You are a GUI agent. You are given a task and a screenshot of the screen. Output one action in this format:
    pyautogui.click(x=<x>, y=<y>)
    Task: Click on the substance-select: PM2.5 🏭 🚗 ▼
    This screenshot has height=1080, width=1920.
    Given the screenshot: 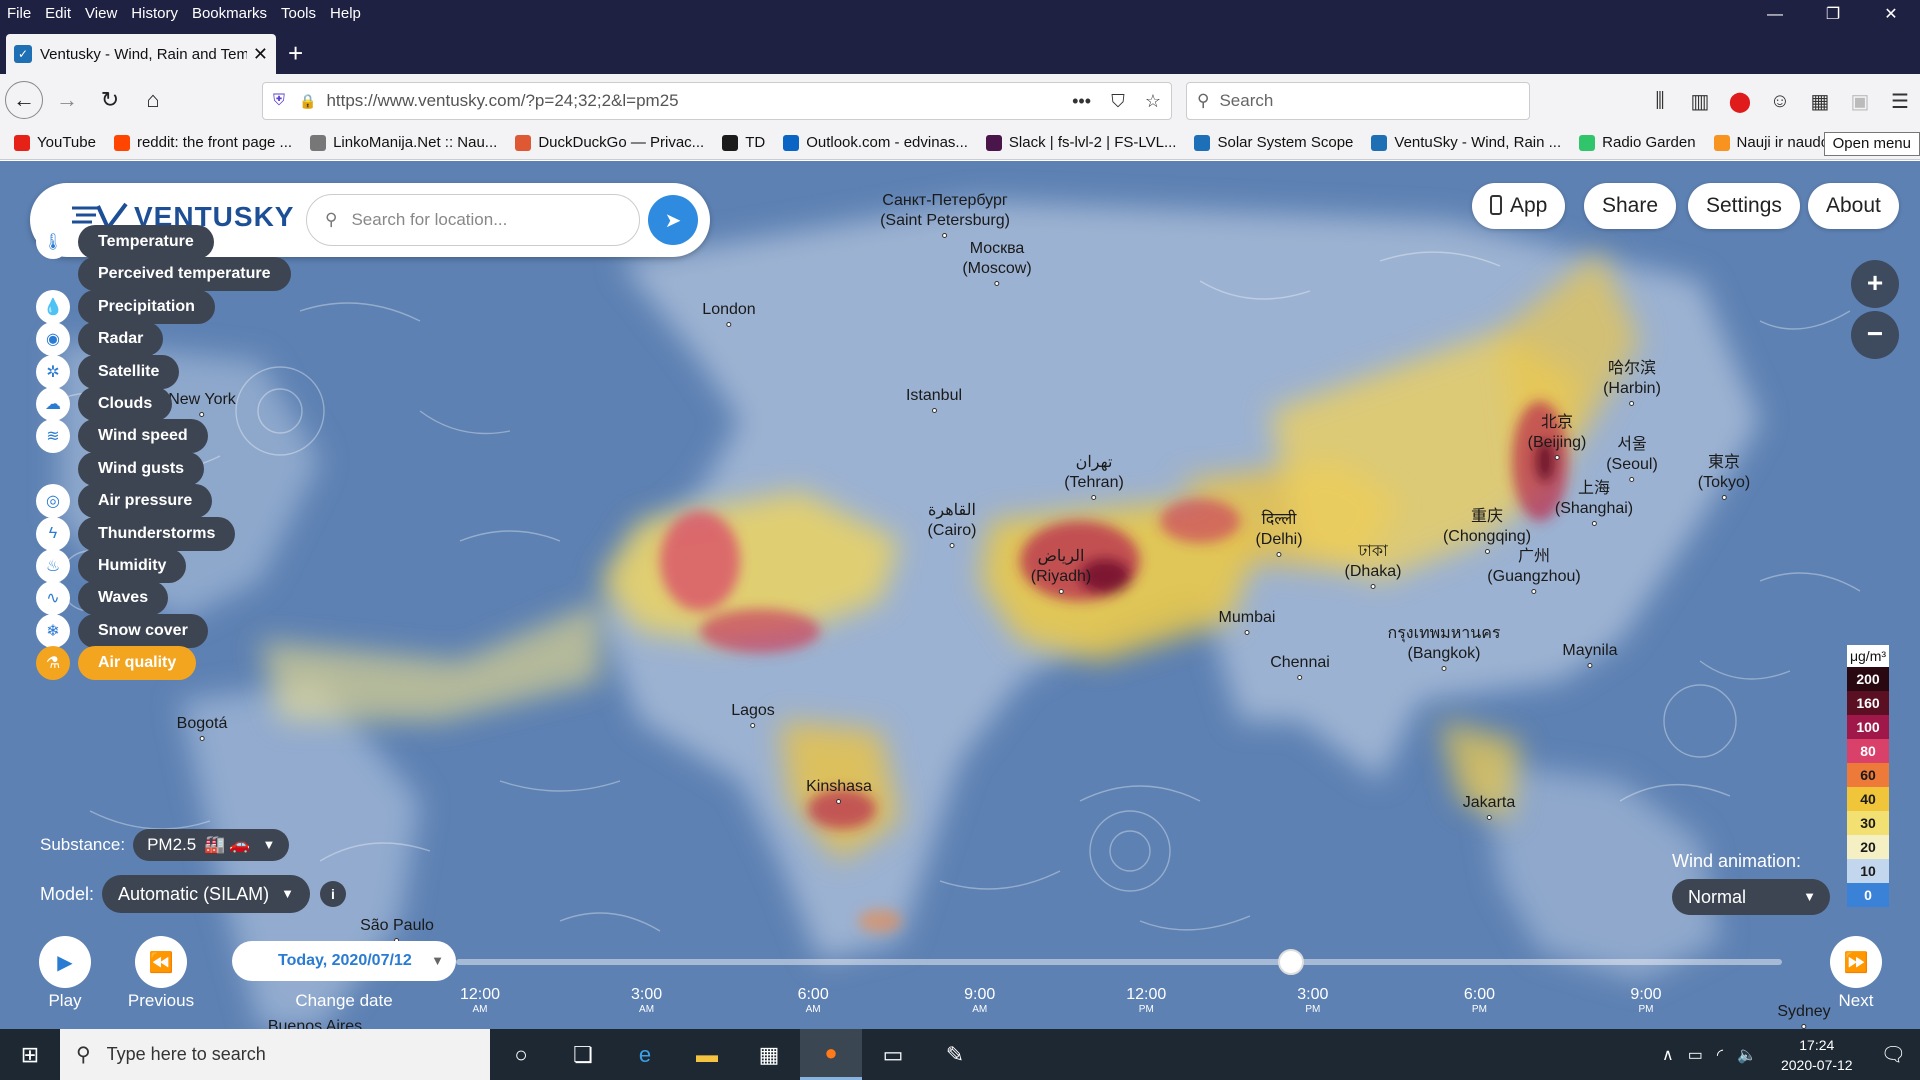 What is the action you would take?
    pyautogui.click(x=211, y=845)
    